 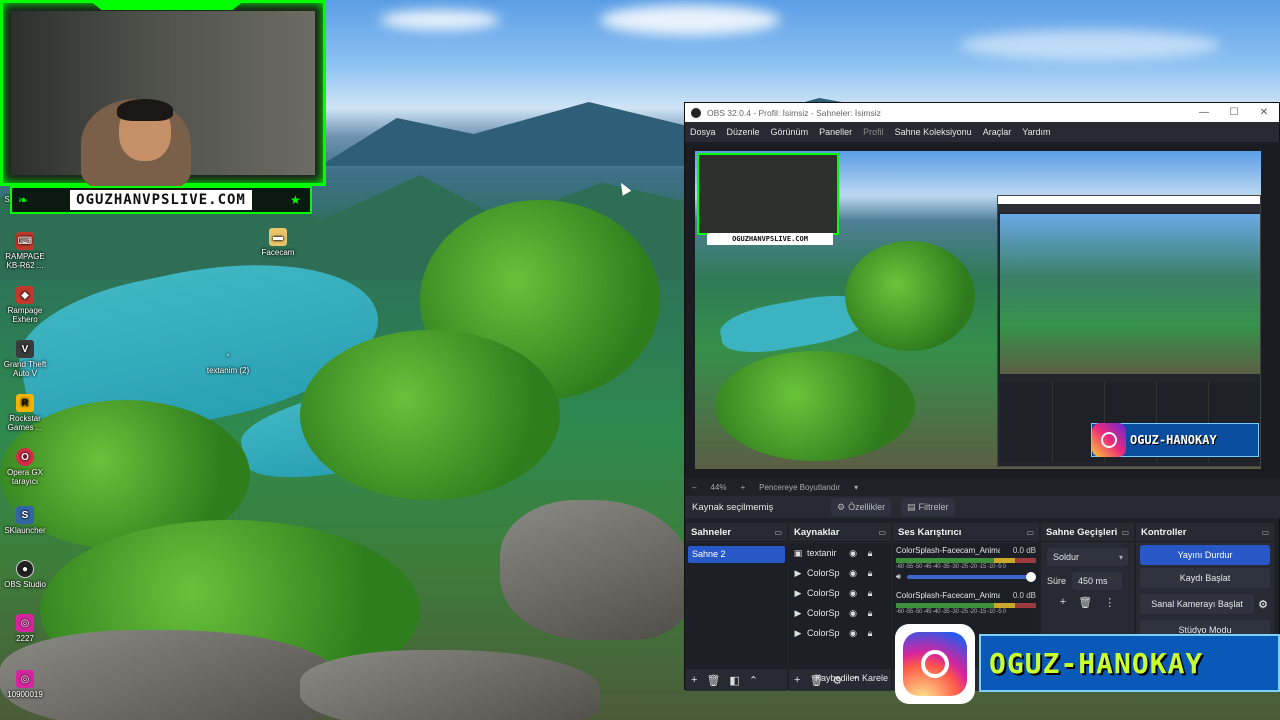 What do you see at coordinates (873, 132) in the screenshot?
I see `menu-profil: Profil` at bounding box center [873, 132].